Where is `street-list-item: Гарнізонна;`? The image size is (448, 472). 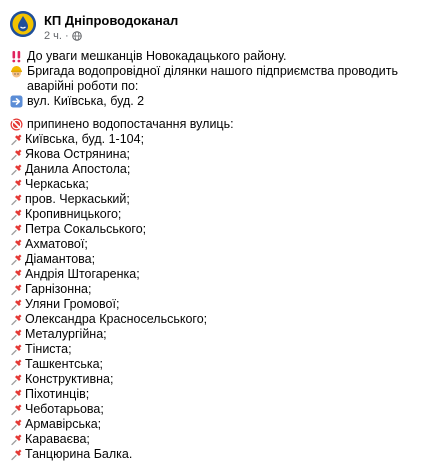 street-list-item: Гарнізонна; is located at coordinates (224, 289).